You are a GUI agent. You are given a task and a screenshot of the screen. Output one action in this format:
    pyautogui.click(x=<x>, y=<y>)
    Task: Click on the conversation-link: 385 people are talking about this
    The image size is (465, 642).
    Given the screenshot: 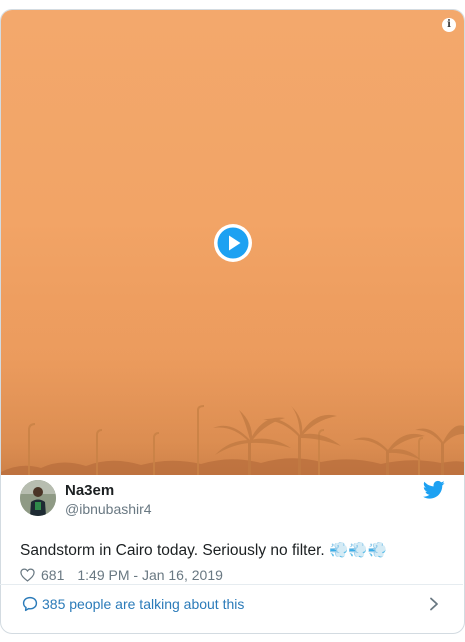 What is the action you would take?
    pyautogui.click(x=231, y=604)
    